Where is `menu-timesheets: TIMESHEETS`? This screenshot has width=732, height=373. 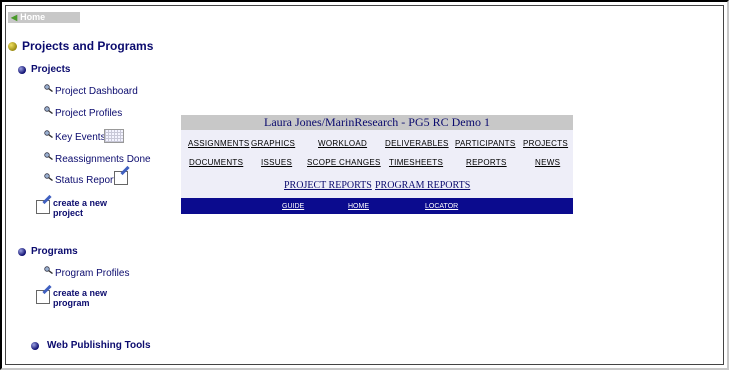 menu-timesheets: TIMESHEETS is located at coordinates (416, 162).